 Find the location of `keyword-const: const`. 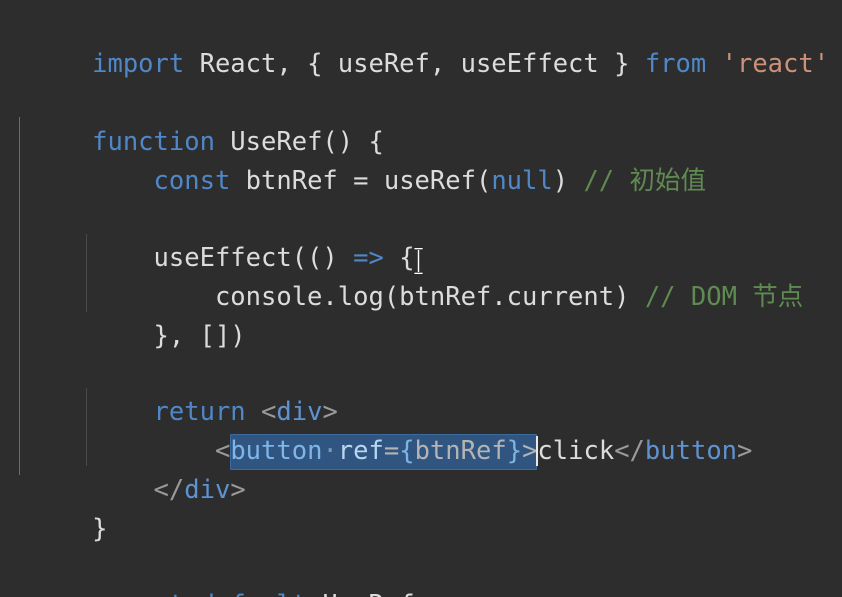

keyword-const: const is located at coordinates (192, 181).